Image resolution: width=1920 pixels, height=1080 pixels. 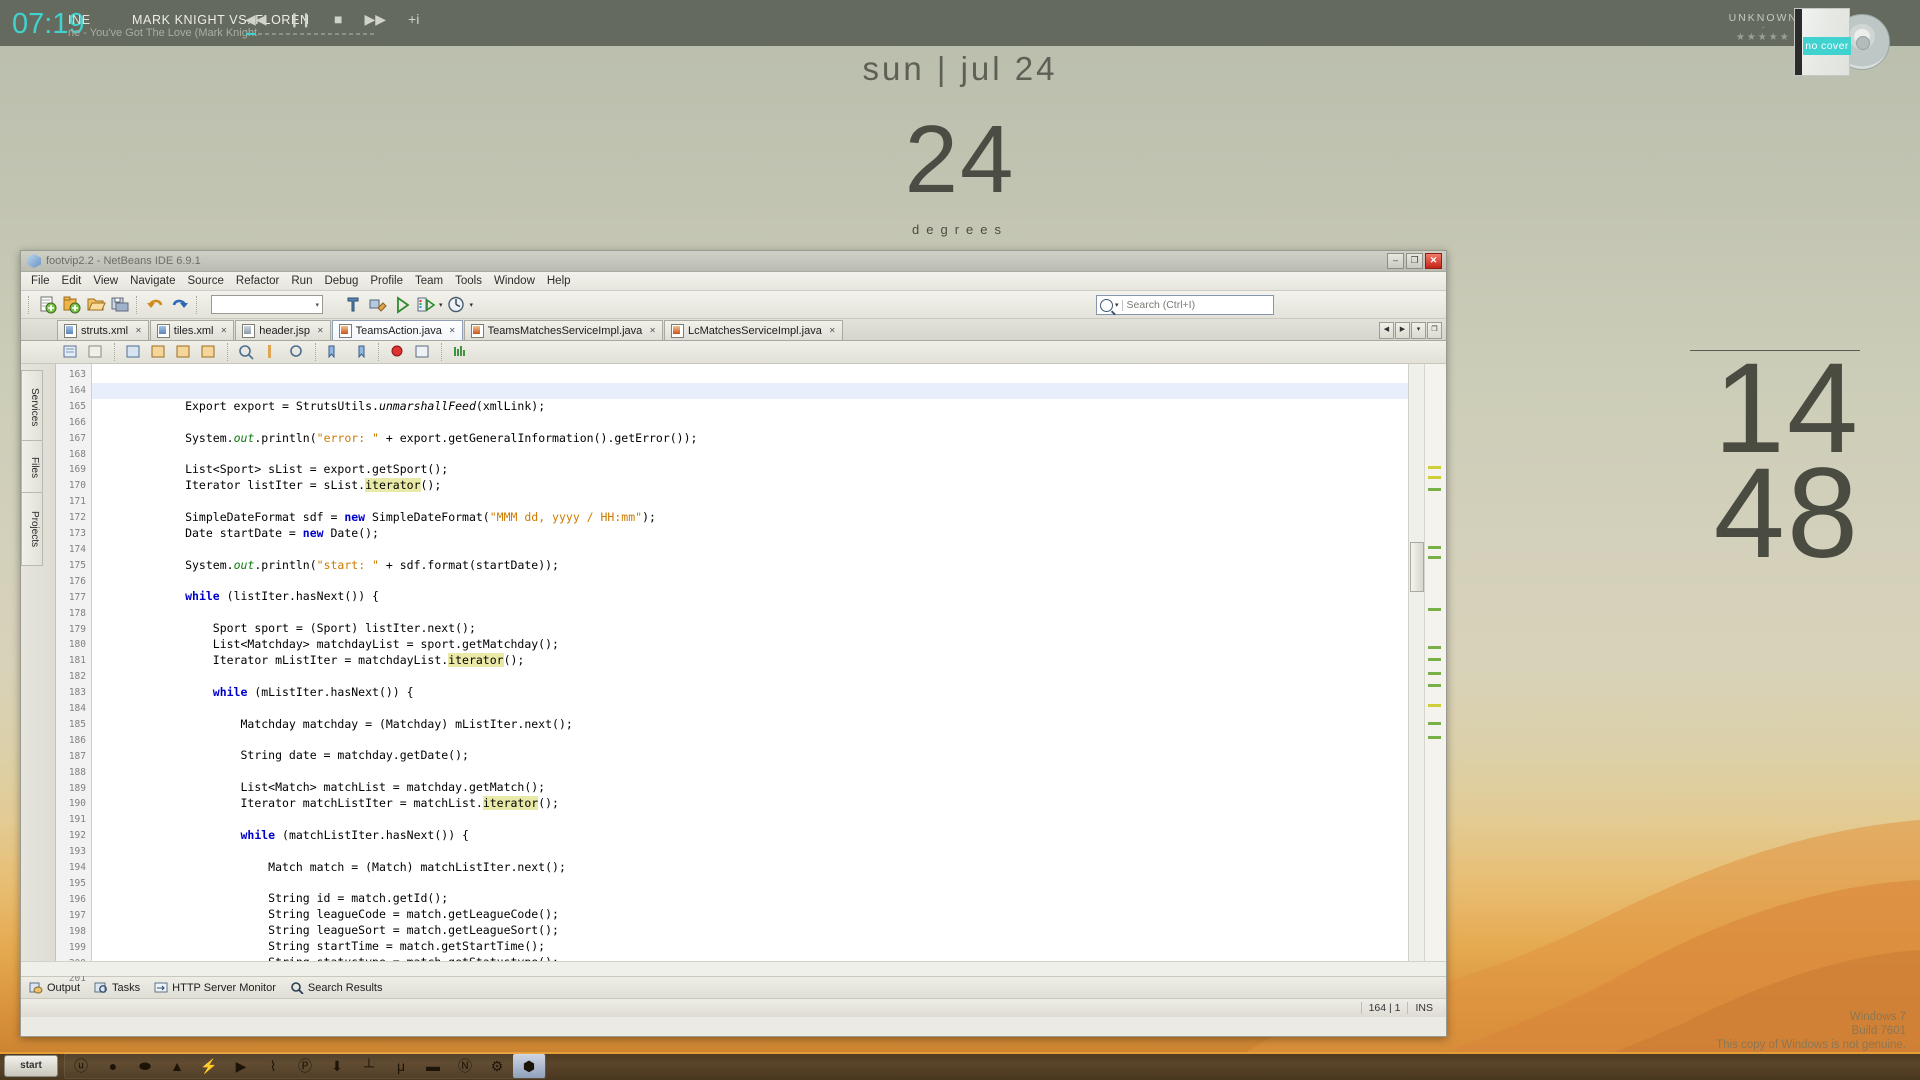 I want to click on clean-build-icon, so click(x=377, y=304).